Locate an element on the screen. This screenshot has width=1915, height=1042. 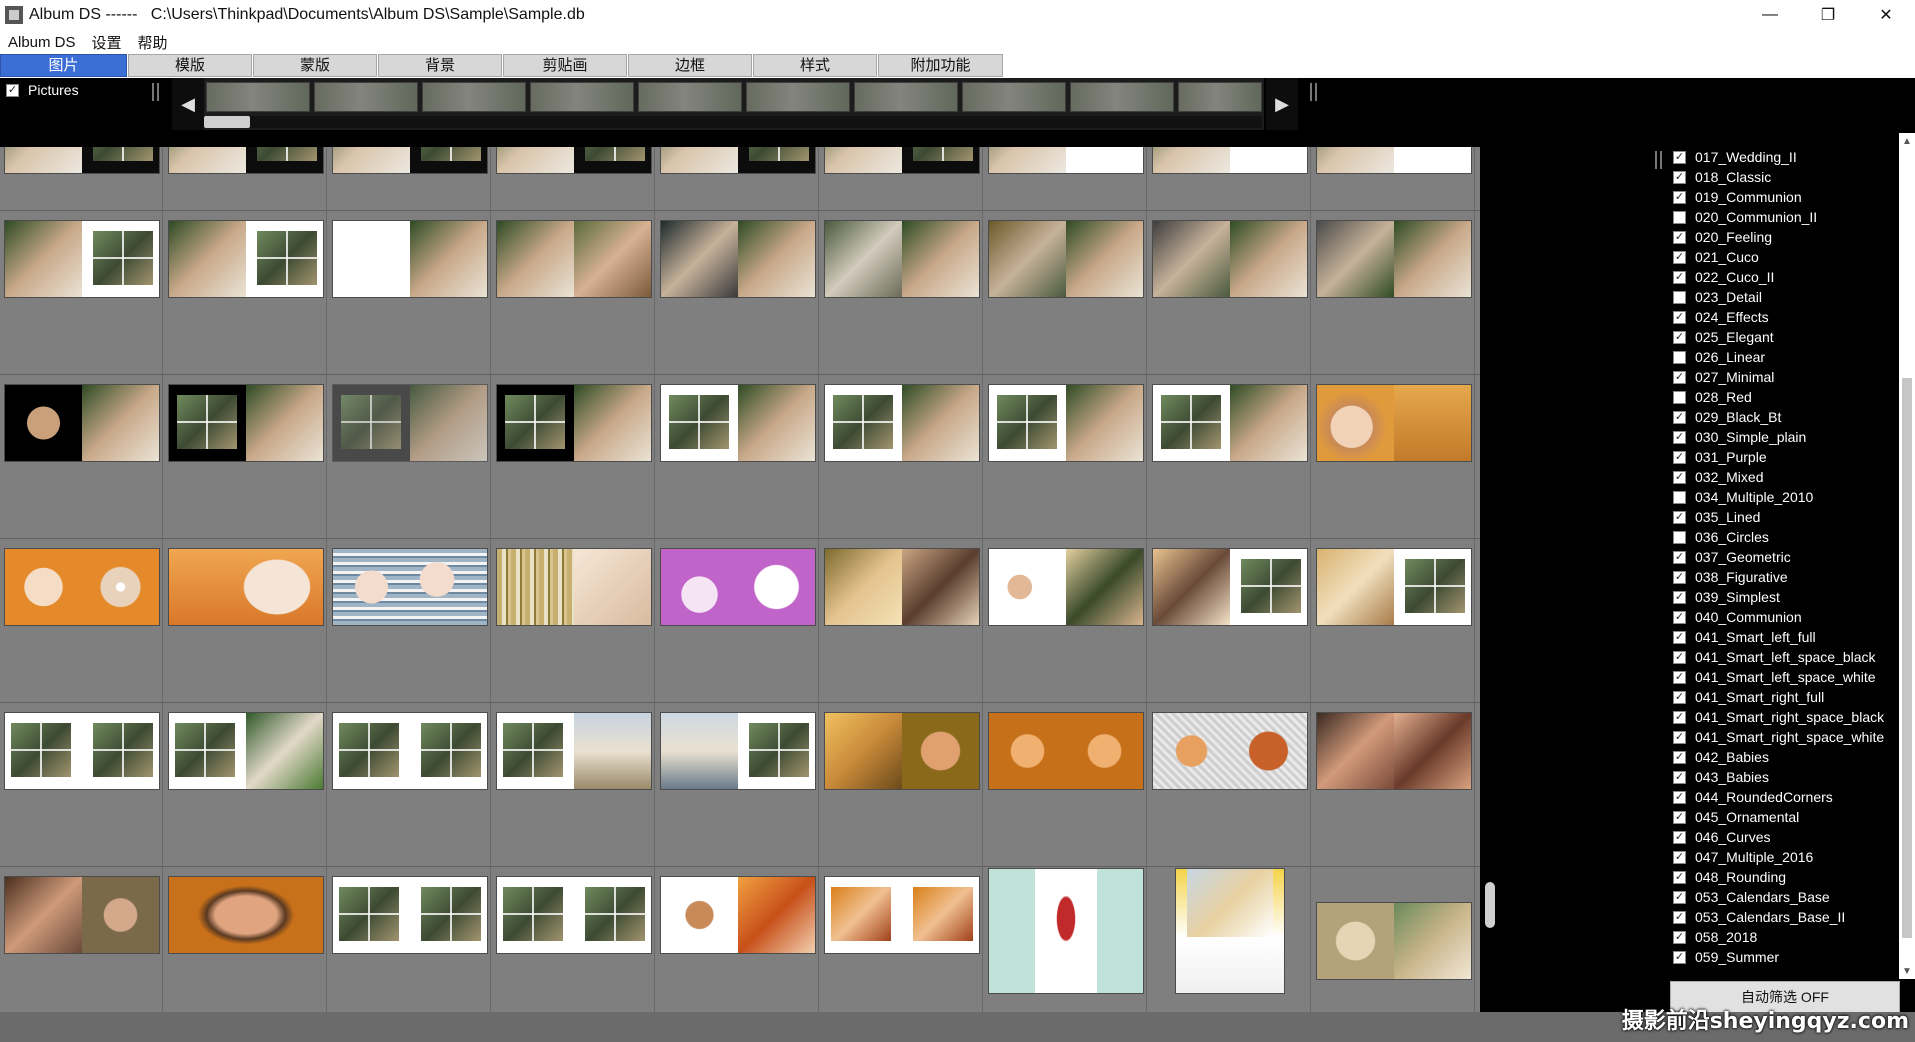
template-list-item: ✓ 040_Communion is located at coordinates (1785, 617).